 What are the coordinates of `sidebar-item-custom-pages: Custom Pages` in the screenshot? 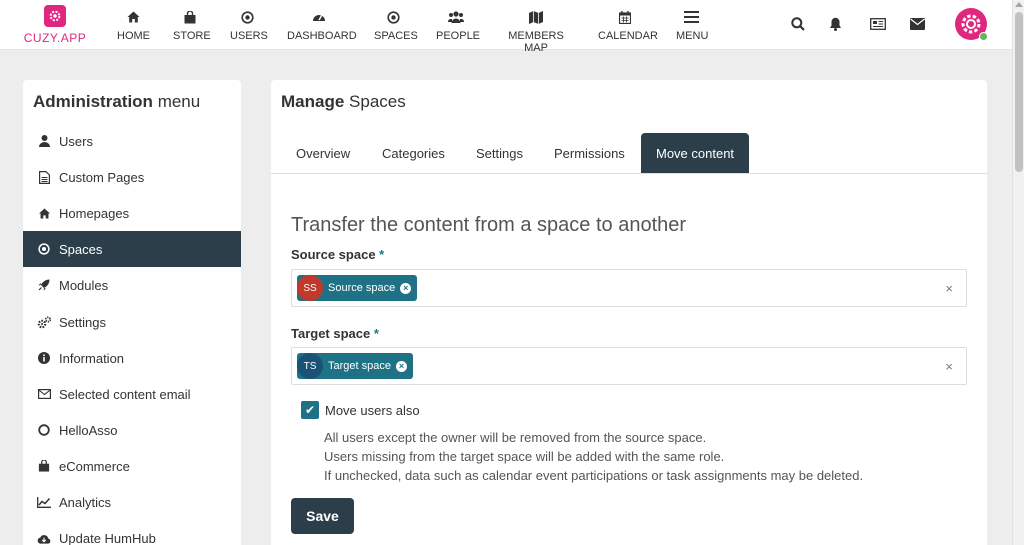 It's located at (132, 177).